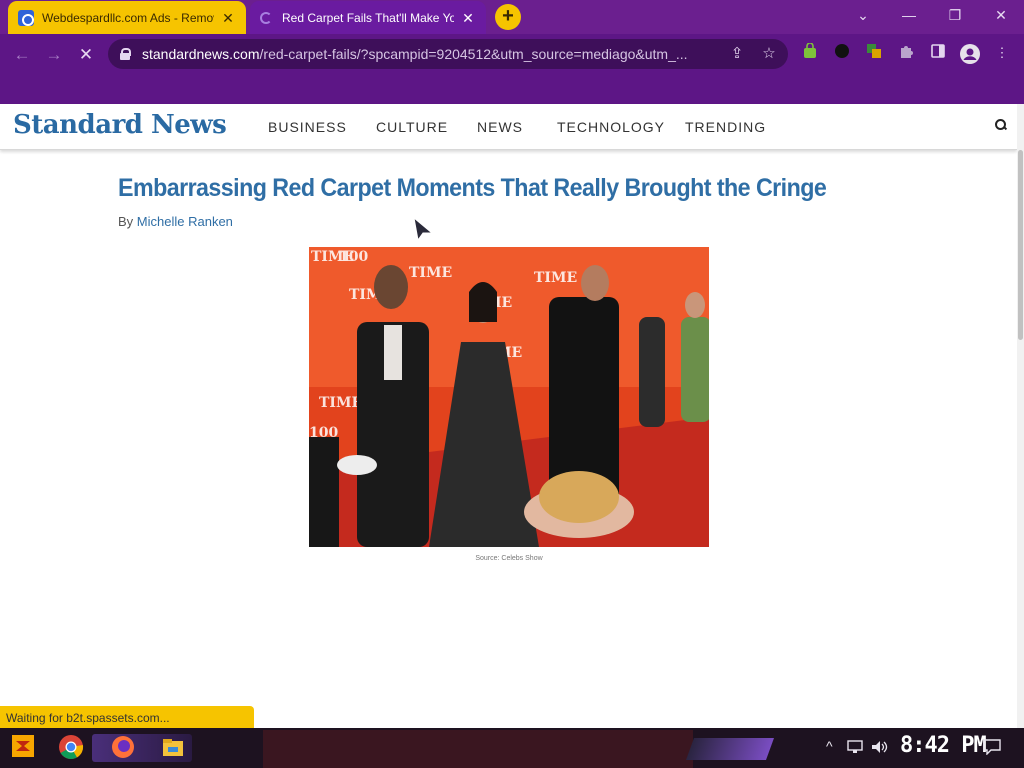 Image resolution: width=1024 pixels, height=768 pixels. I want to click on mouse-cursor-icon, so click(423, 229).